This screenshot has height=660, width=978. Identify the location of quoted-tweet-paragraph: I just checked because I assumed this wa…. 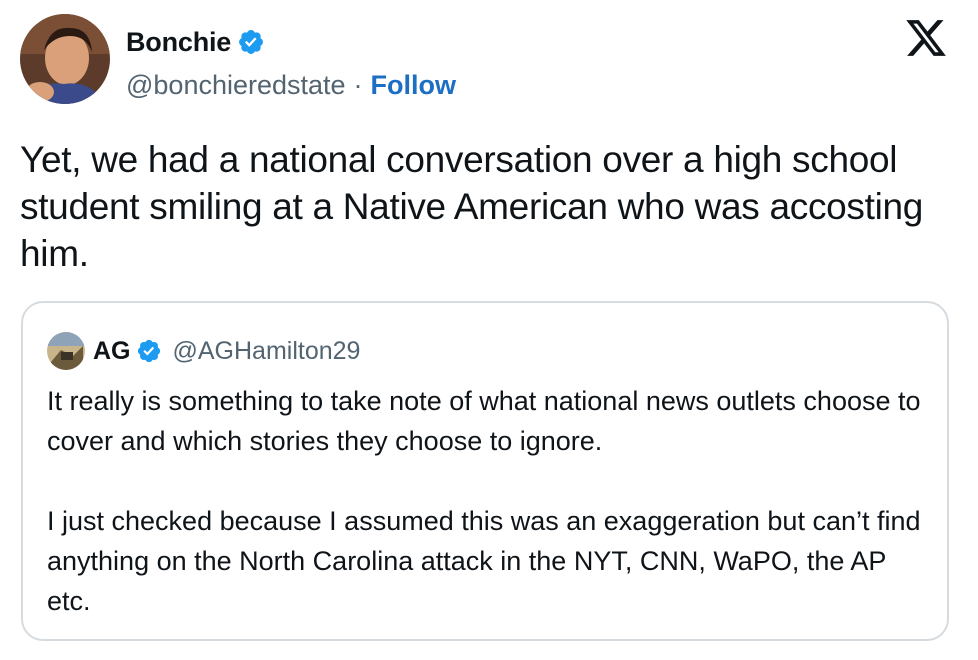
(484, 561).